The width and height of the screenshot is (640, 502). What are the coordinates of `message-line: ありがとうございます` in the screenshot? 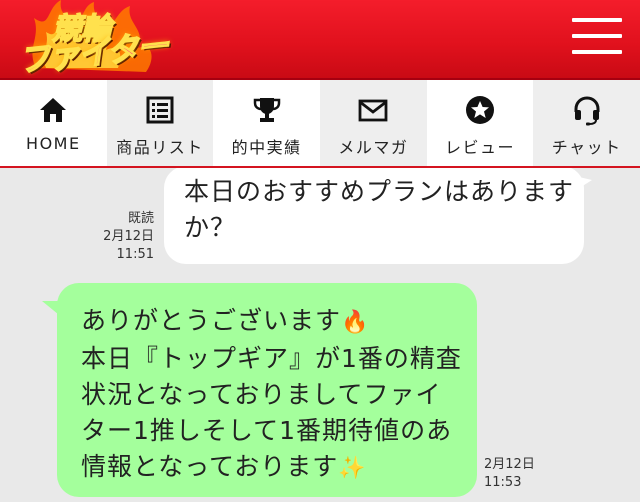 It's located at (211, 320).